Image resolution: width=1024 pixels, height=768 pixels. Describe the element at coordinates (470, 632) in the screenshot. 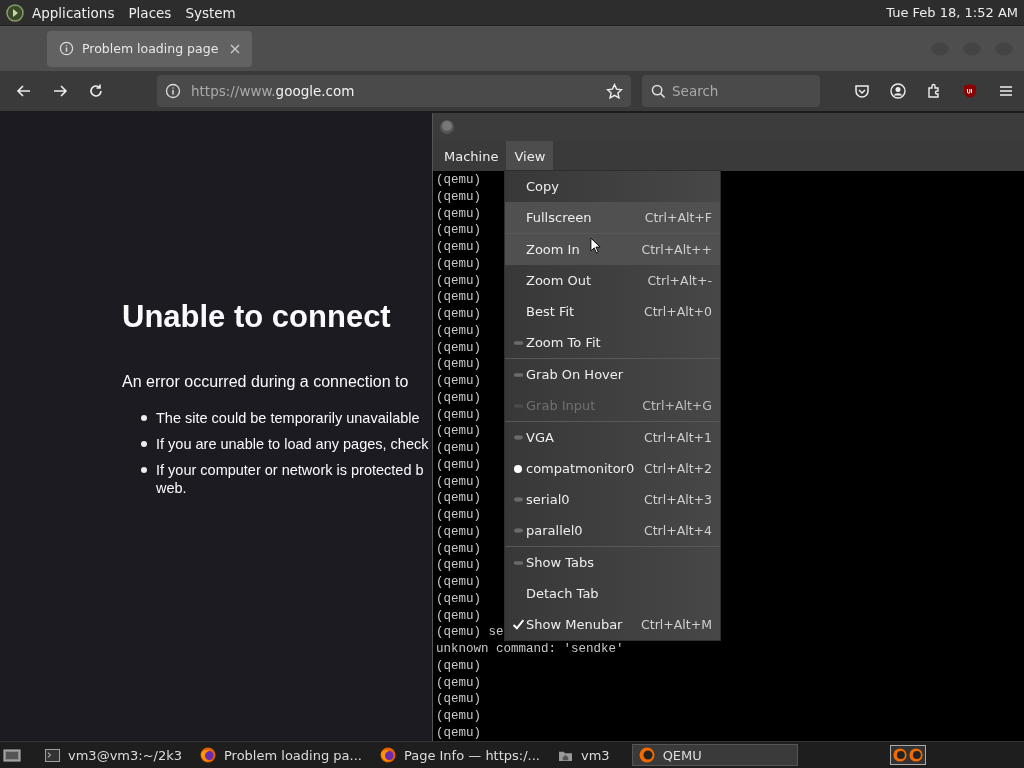

I see `console-line: (qemu) se` at that location.